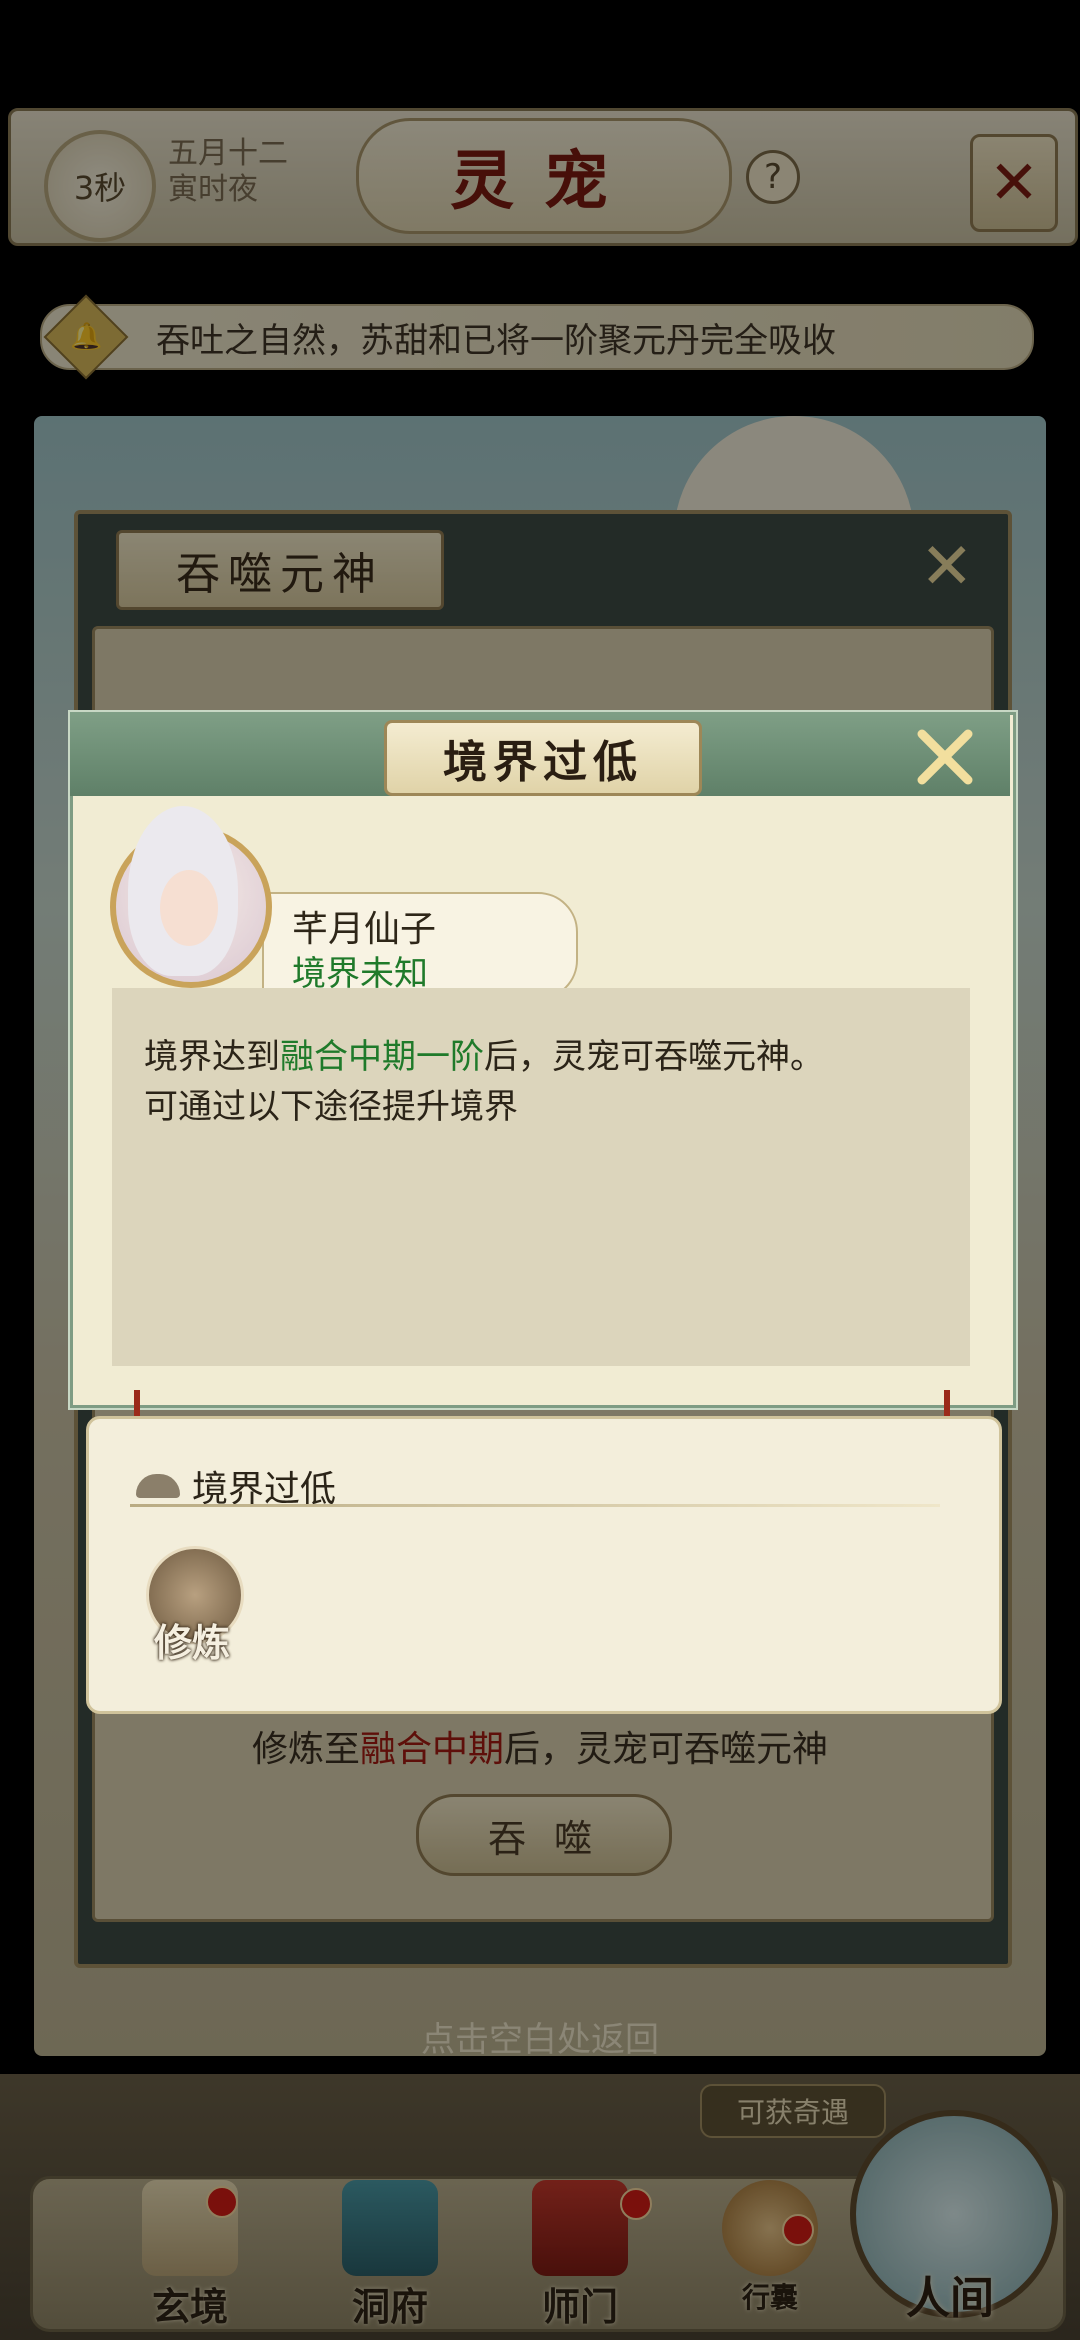 The height and width of the screenshot is (2340, 1080). What do you see at coordinates (364, 929) in the screenshot?
I see `character-name: 芊月仙子` at bounding box center [364, 929].